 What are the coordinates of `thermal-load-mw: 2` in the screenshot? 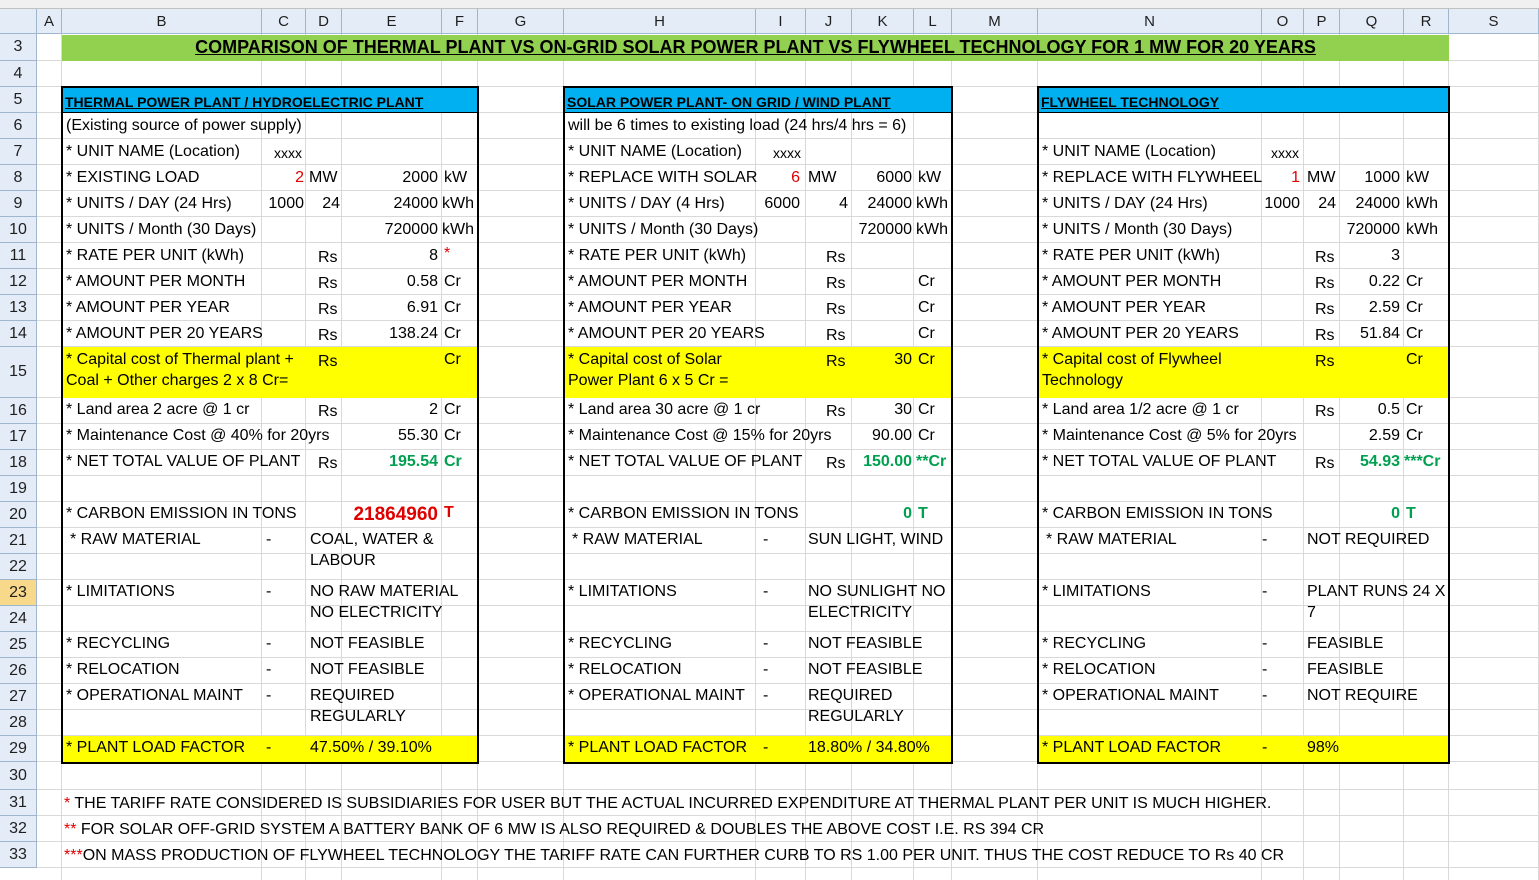 It's located at (299, 177).